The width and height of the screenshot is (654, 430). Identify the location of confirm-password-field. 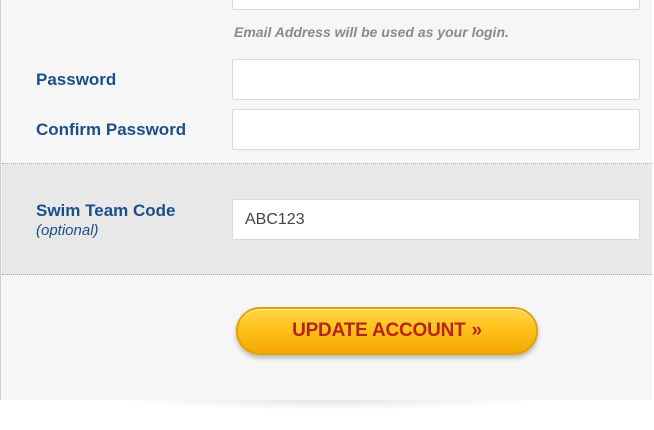
(436, 129).